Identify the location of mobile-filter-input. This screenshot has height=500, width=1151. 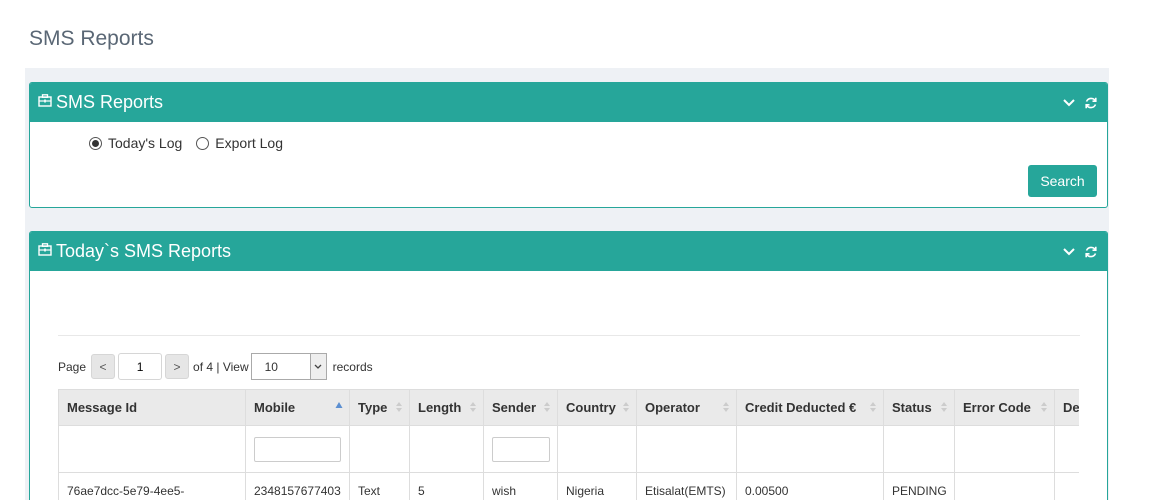
(297, 449).